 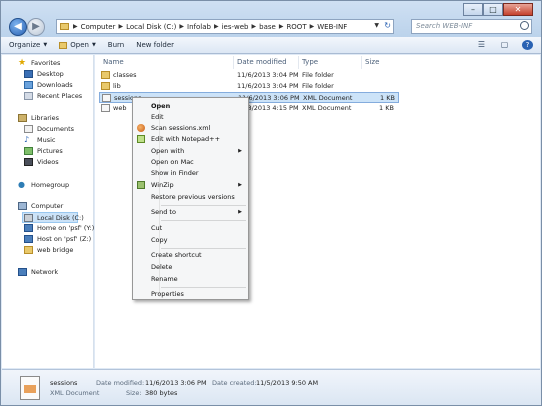 I want to click on details-date-modified: 11/6/2013 3:06 PM, so click(x=176, y=383).